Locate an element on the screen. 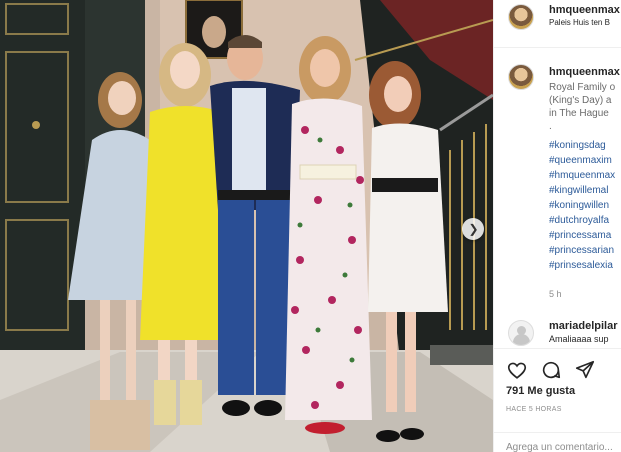 The height and width of the screenshot is (452, 621). hashtag-link: #koningwillen is located at coordinates (579, 205).